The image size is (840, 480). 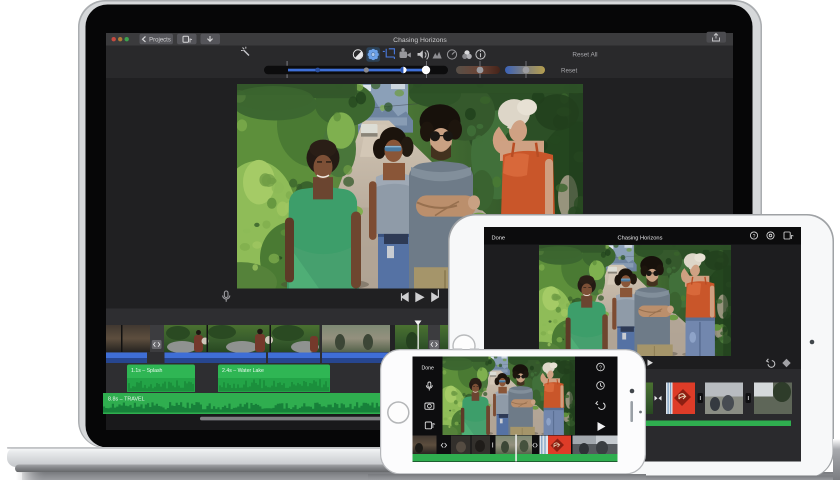 What do you see at coordinates (569, 71) in the screenshot?
I see `svg-text: Reset` at bounding box center [569, 71].